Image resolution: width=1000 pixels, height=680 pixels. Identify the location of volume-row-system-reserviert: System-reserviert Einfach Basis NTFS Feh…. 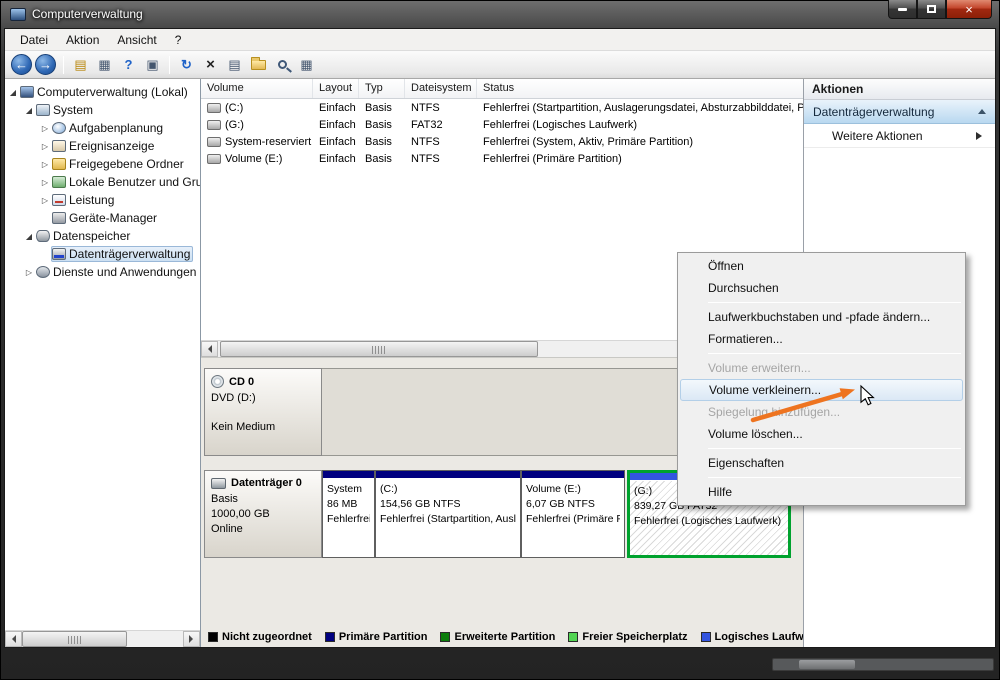
(502, 141).